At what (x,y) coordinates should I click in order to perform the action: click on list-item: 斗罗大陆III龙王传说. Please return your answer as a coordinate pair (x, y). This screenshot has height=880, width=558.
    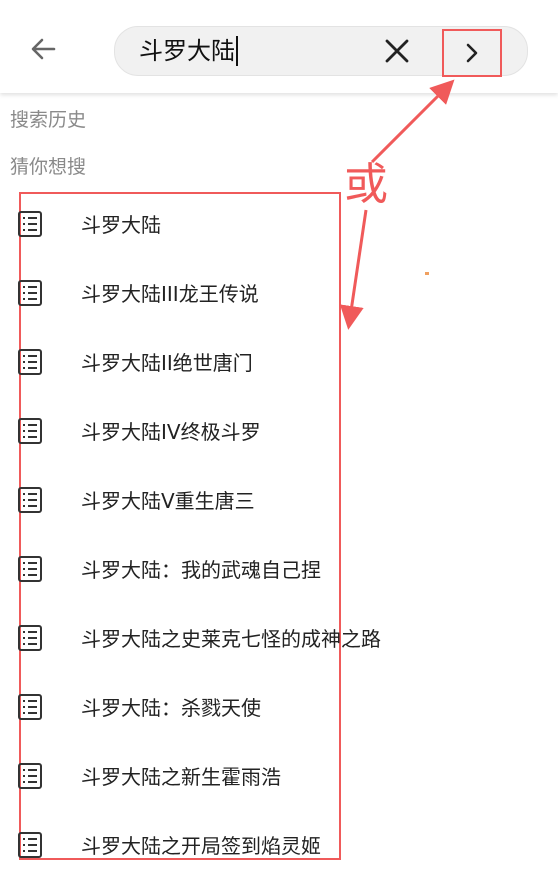
    Looking at the image, I should click on (179, 294).